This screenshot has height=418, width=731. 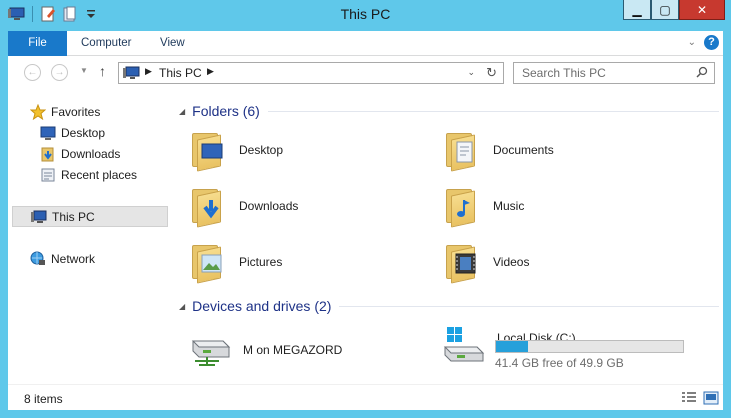 I want to click on disk-usage-bar, so click(x=589, y=346).